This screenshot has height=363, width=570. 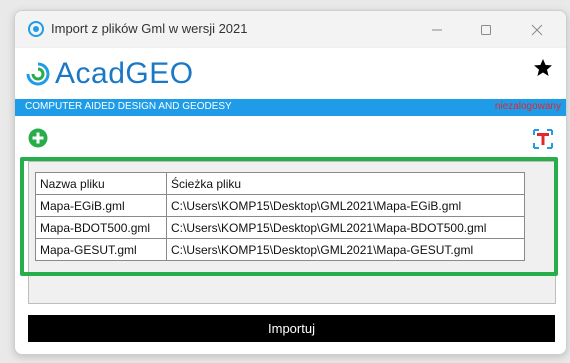 I want to click on import-button: Importuj, so click(x=291, y=328).